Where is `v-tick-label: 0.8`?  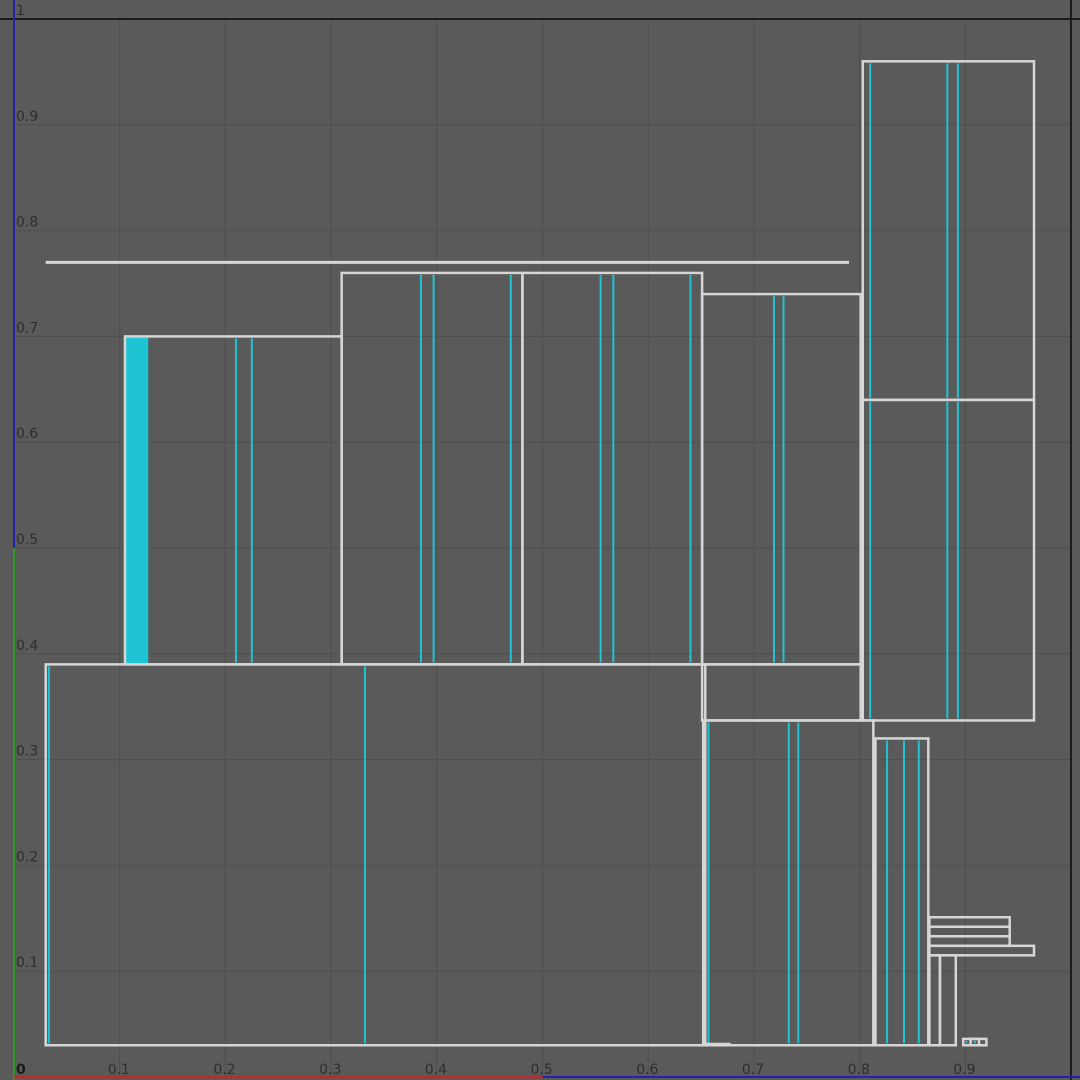 v-tick-label: 0.8 is located at coordinates (27, 223).